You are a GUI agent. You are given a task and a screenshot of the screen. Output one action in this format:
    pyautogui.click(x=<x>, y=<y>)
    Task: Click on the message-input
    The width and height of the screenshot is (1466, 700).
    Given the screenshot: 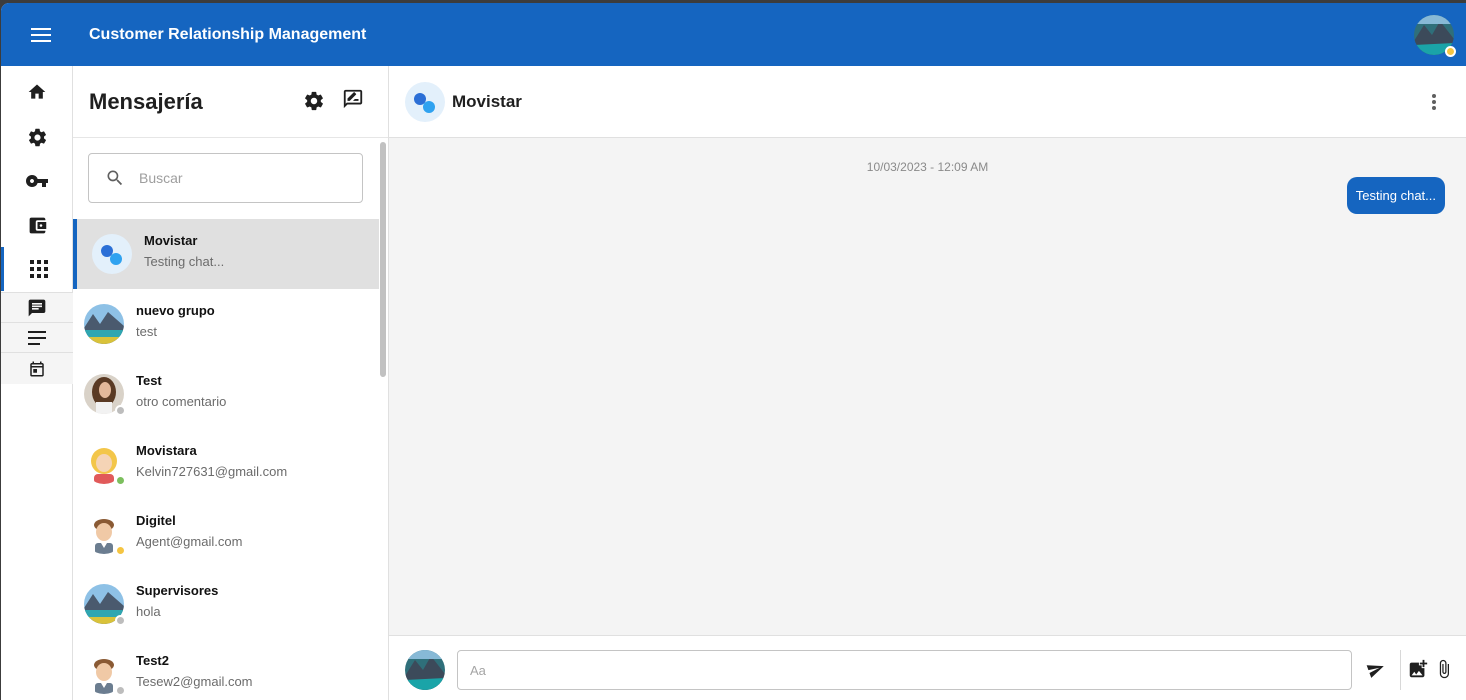 What is the action you would take?
    pyautogui.click(x=904, y=670)
    